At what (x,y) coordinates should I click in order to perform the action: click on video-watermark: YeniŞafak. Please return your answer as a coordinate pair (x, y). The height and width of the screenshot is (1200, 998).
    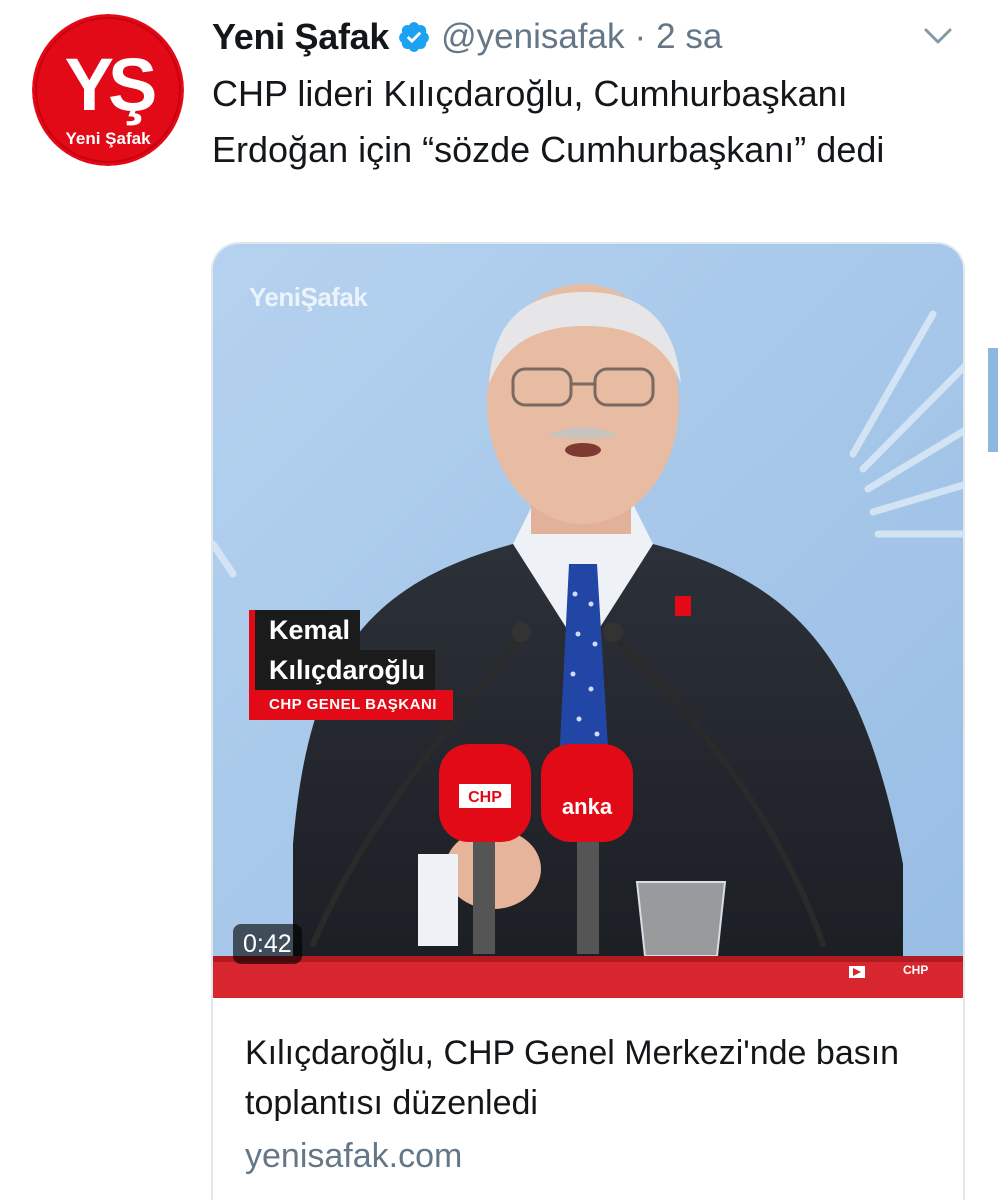
    Looking at the image, I should click on (308, 297).